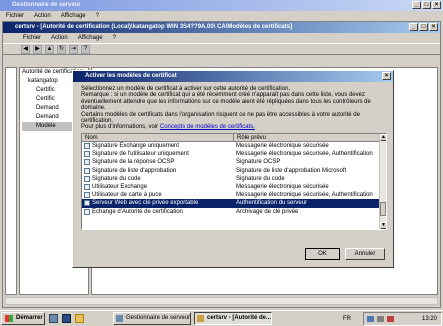 The height and width of the screenshot is (326, 443). What do you see at coordinates (32, 38) in the screenshot?
I see `mmc-menu-fichier: Fichier` at bounding box center [32, 38].